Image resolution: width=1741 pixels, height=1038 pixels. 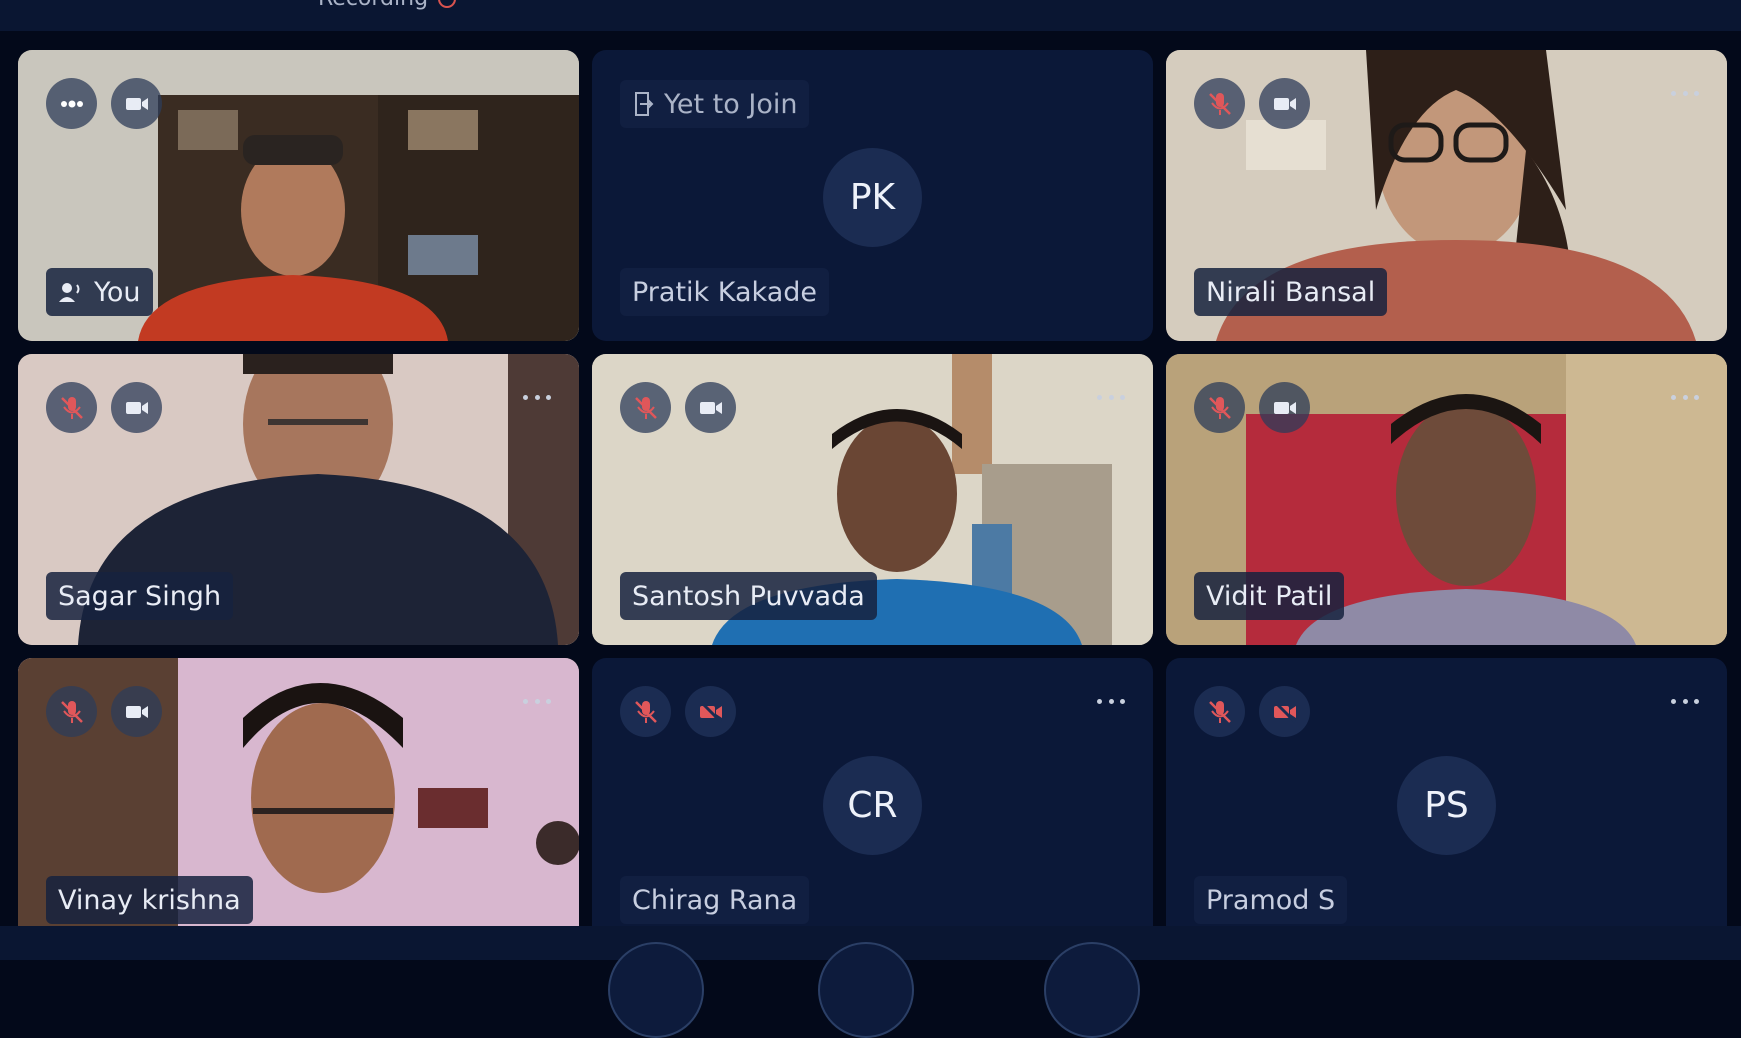 I want to click on participant-name-tag: Nirali Bansal, so click(x=1291, y=292).